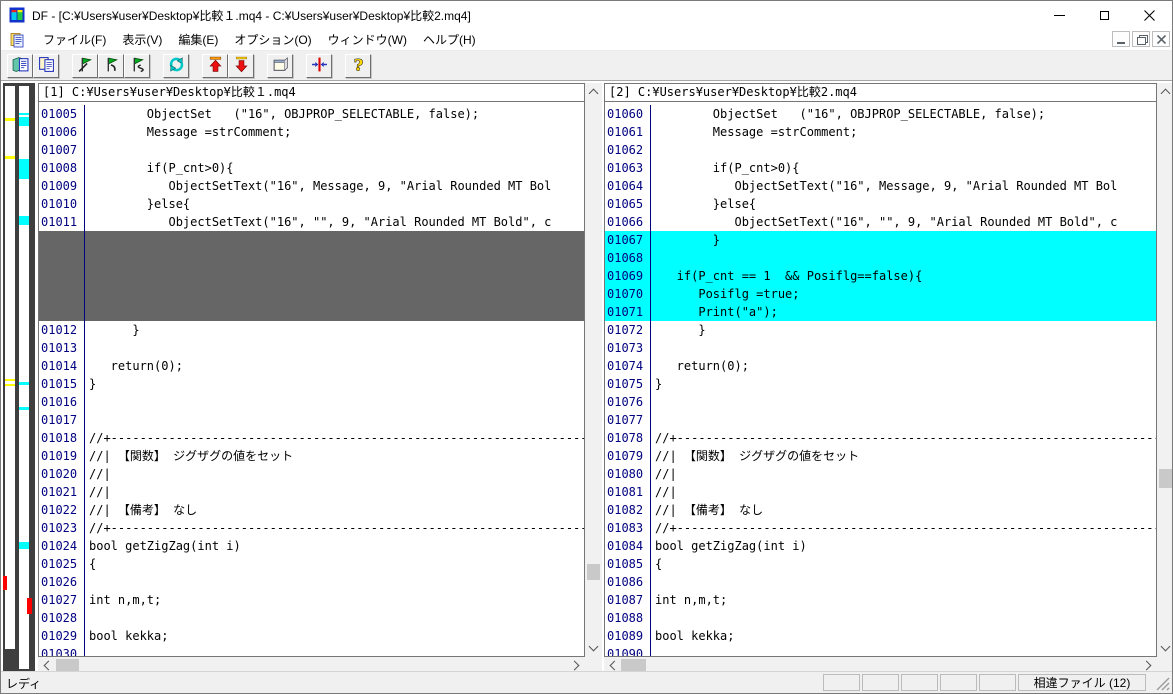 The image size is (1173, 694). Describe the element at coordinates (215, 65) in the screenshot. I see `prev-diff-button` at that location.